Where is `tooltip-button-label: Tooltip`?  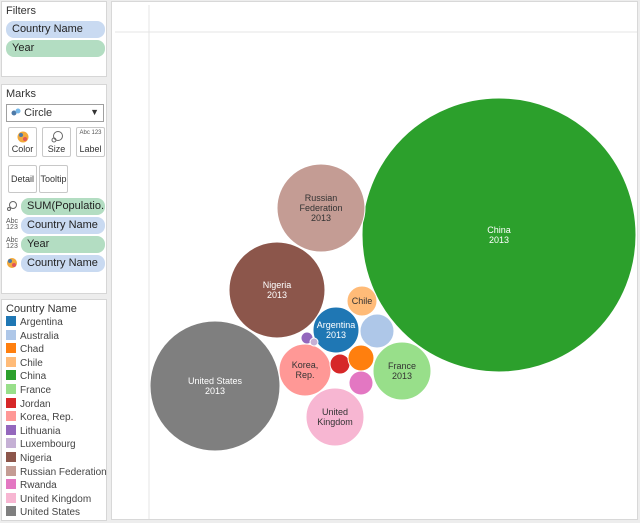
tooltip-button-label: Tooltip is located at coordinates (53, 179).